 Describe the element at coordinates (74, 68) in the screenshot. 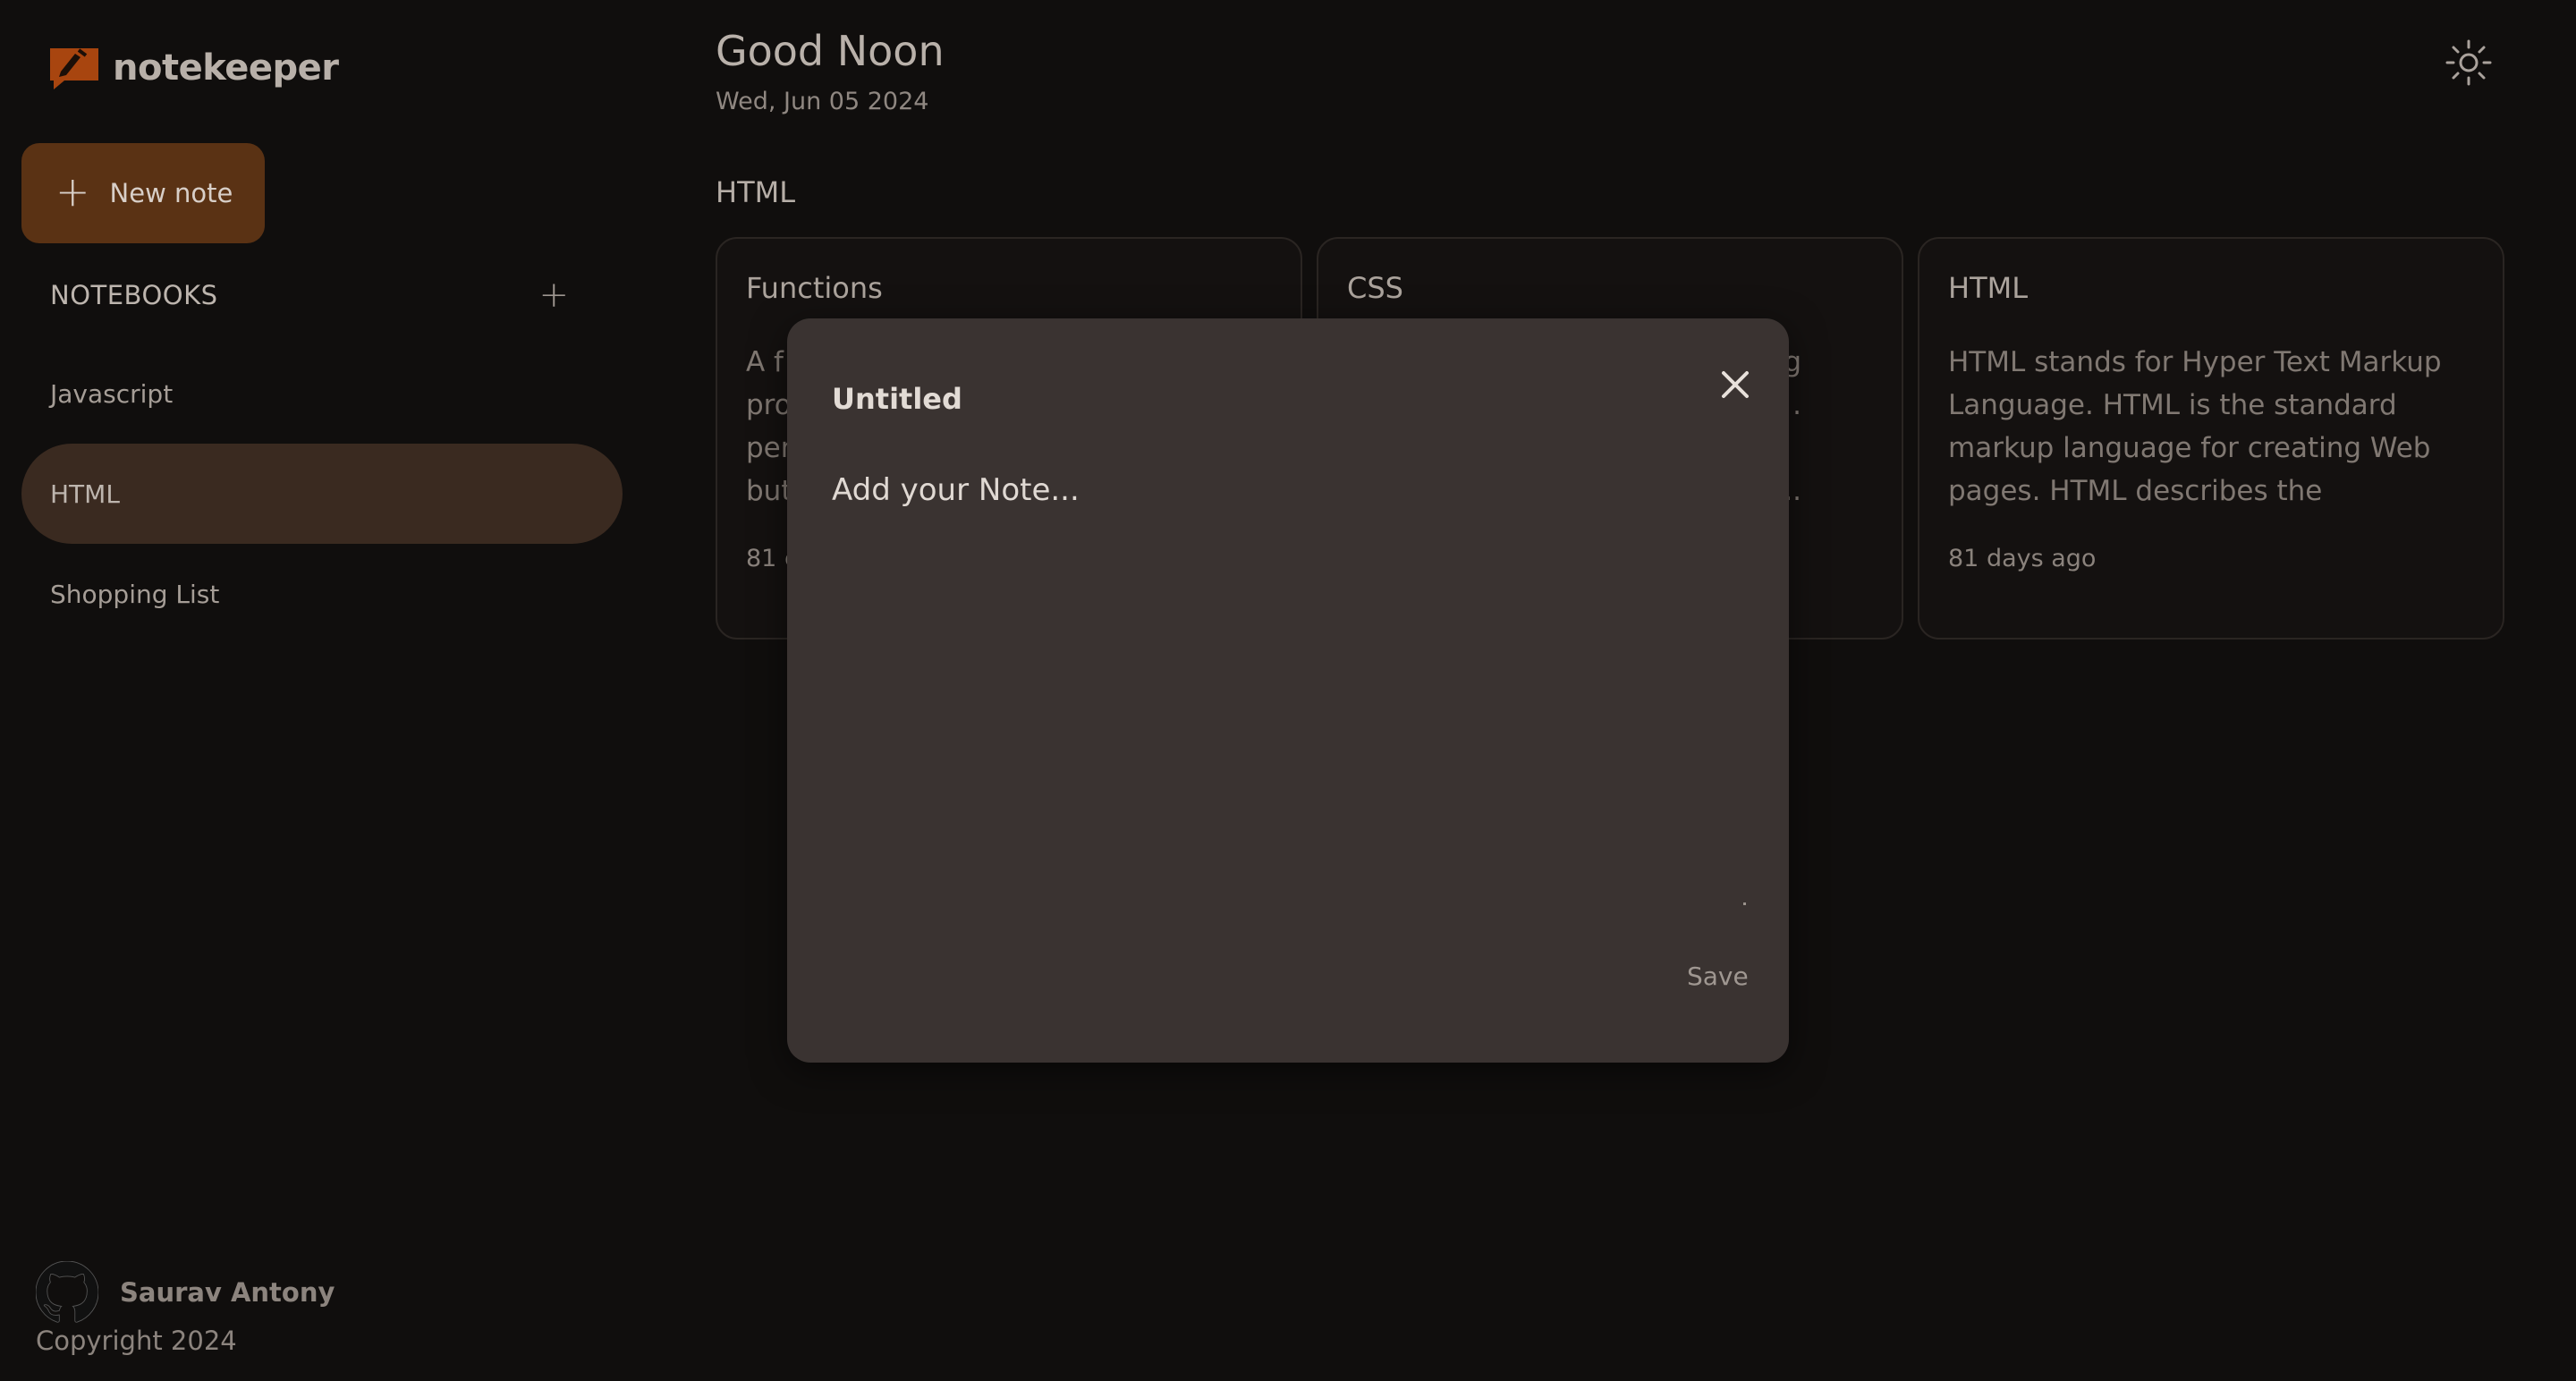

I see `notekeeper-logo-icon` at that location.